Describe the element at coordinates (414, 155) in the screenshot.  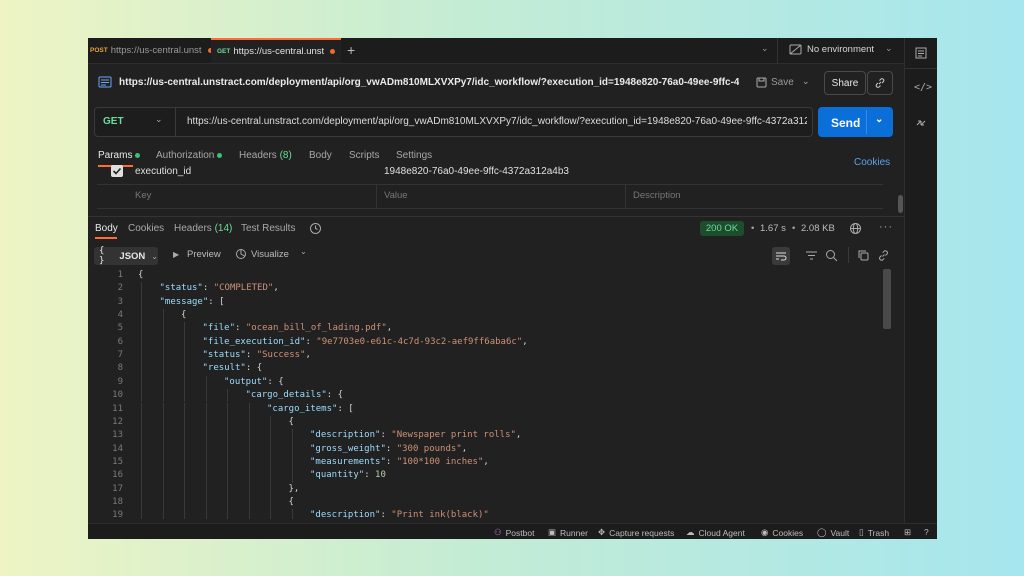
I see `tab-settings: Settings` at that location.